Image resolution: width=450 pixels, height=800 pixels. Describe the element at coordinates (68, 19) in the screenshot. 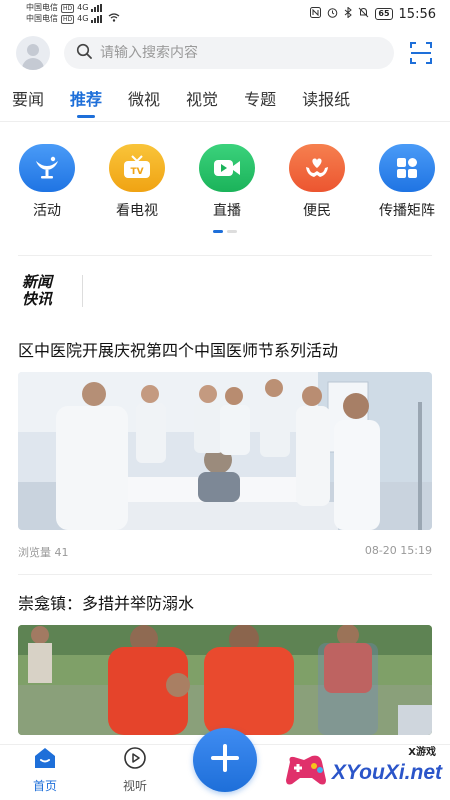

I see `hd-badge-2: HD` at that location.